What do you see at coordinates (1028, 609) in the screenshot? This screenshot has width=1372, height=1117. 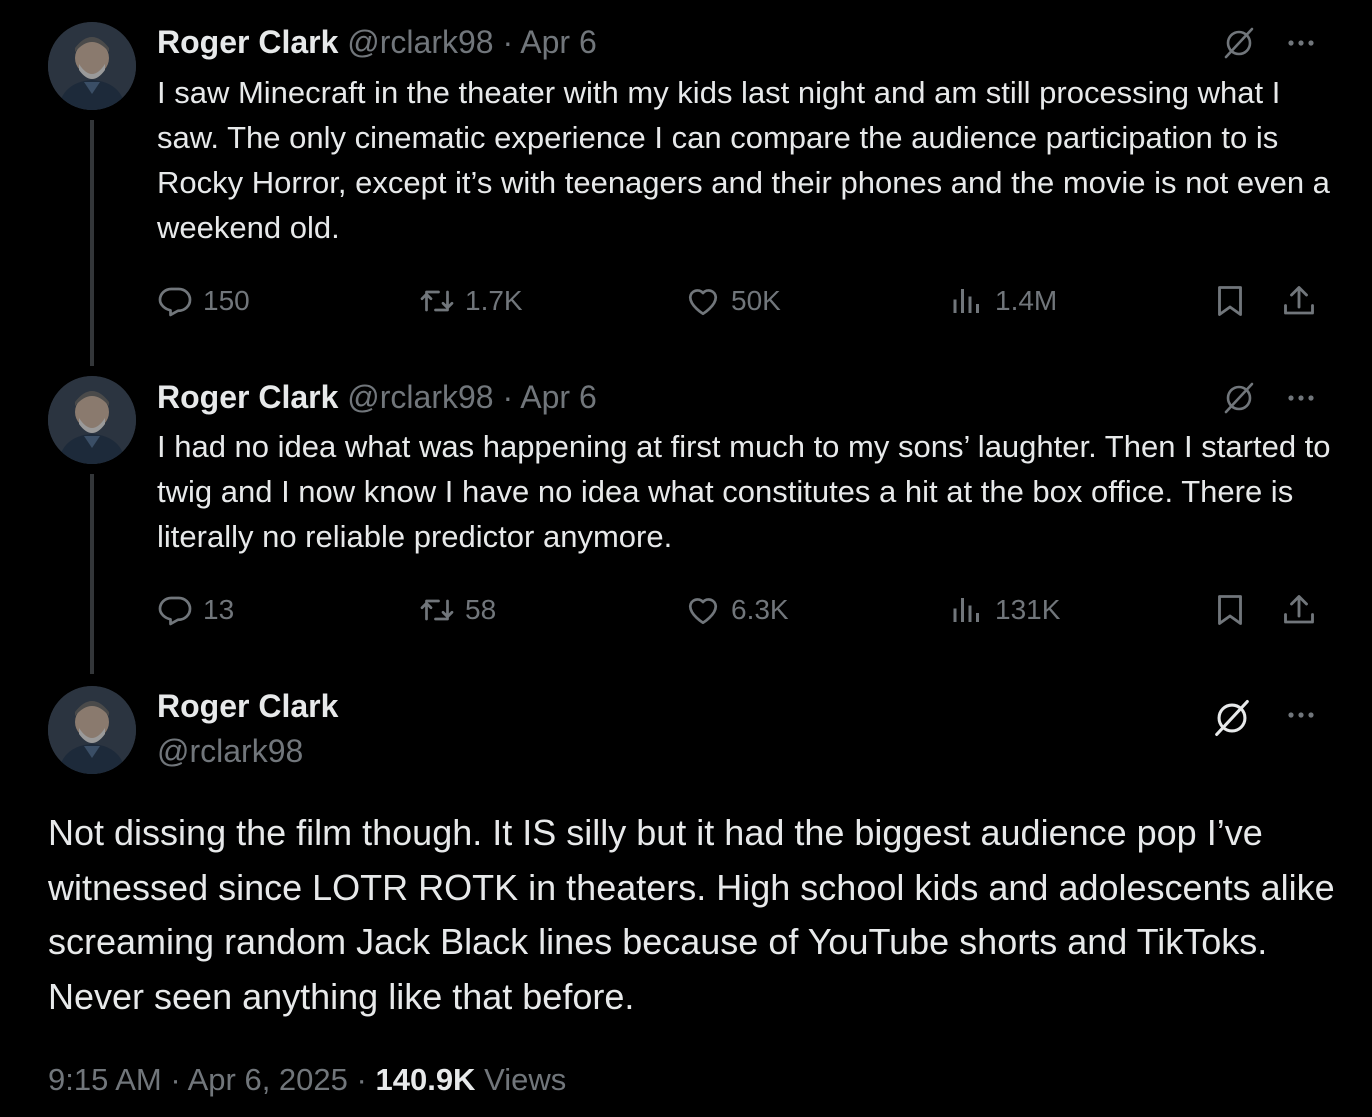 I see `views-count: 131K` at bounding box center [1028, 609].